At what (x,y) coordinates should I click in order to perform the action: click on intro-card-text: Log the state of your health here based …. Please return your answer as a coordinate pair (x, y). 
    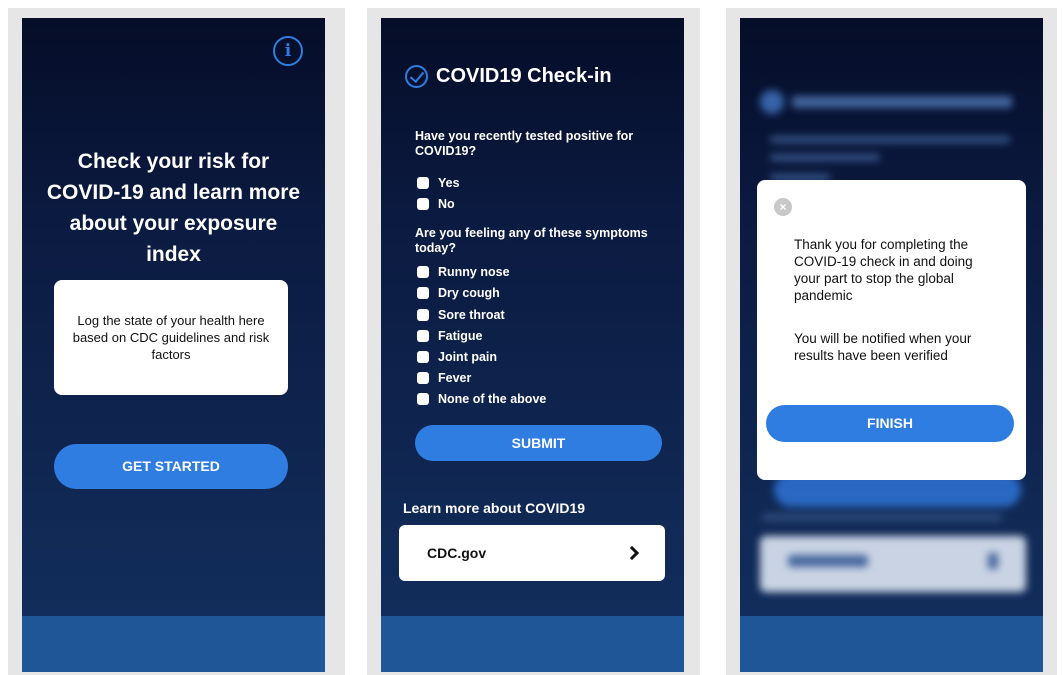
    Looking at the image, I should click on (171, 337).